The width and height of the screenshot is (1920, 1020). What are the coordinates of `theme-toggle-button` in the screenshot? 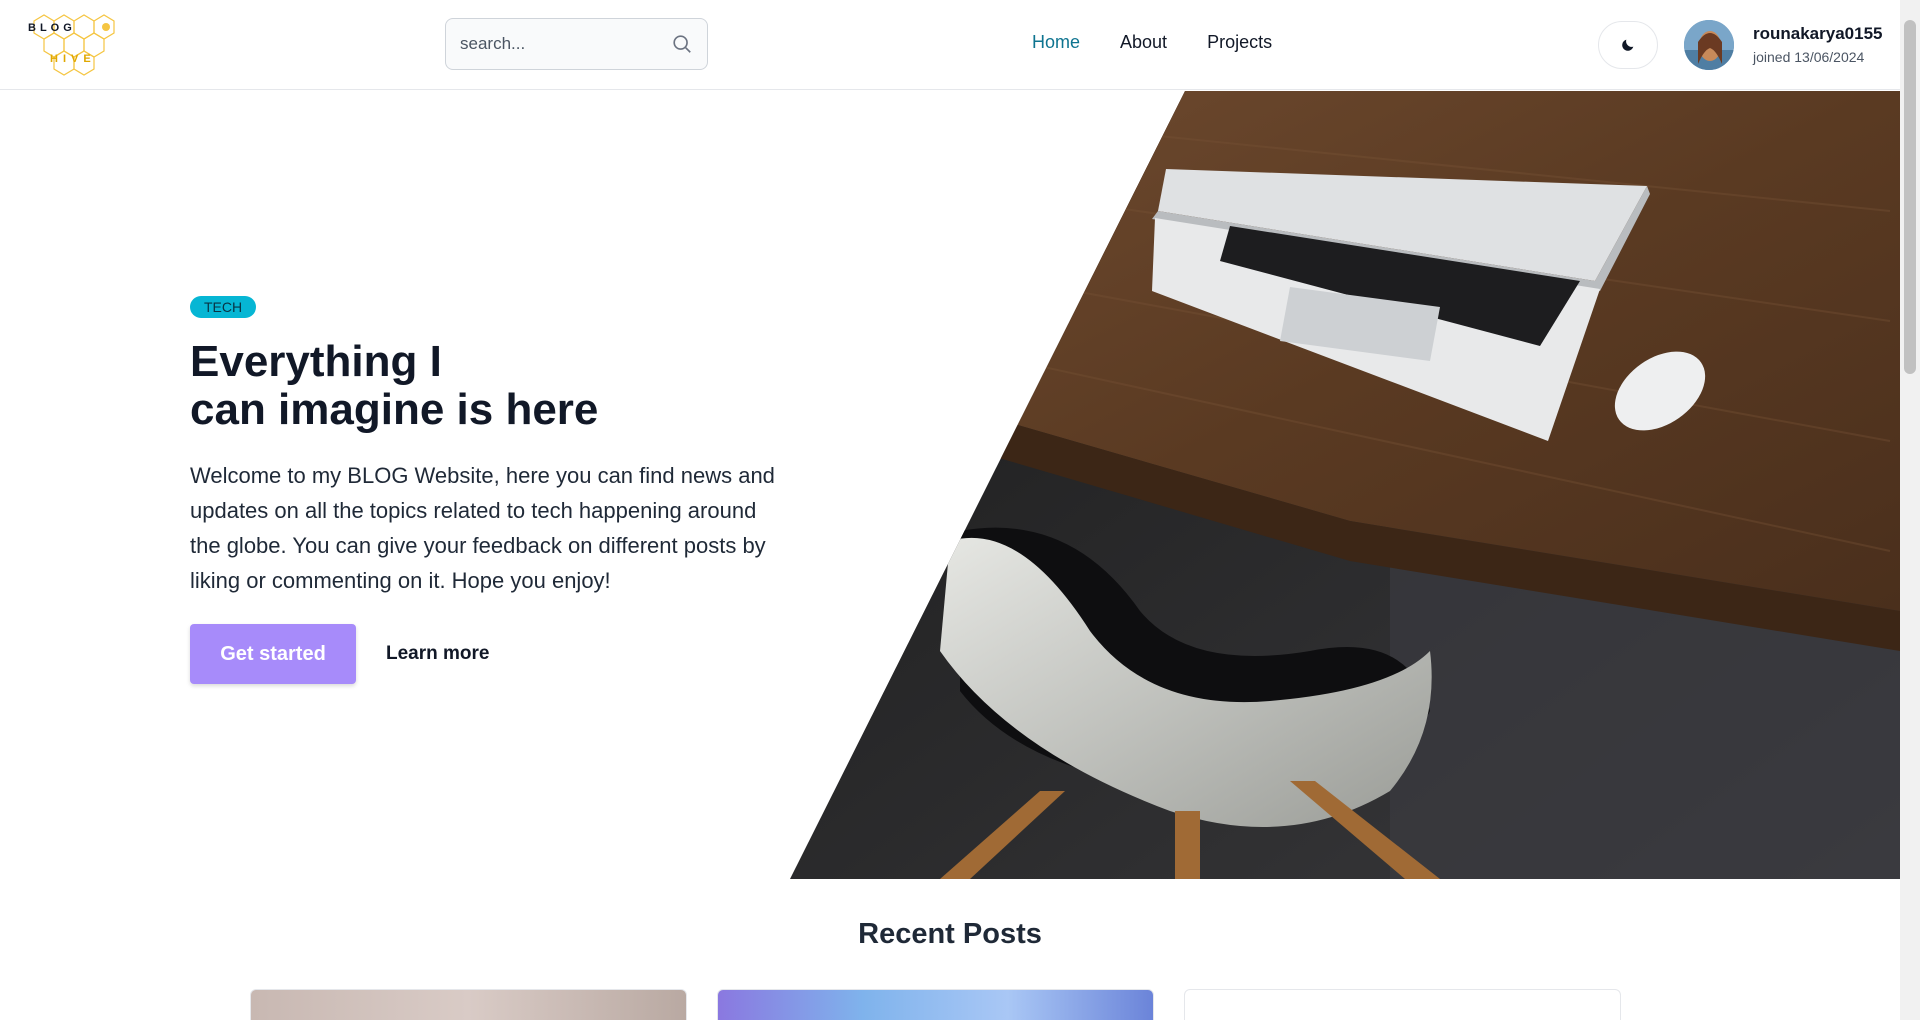 It's located at (1628, 45).